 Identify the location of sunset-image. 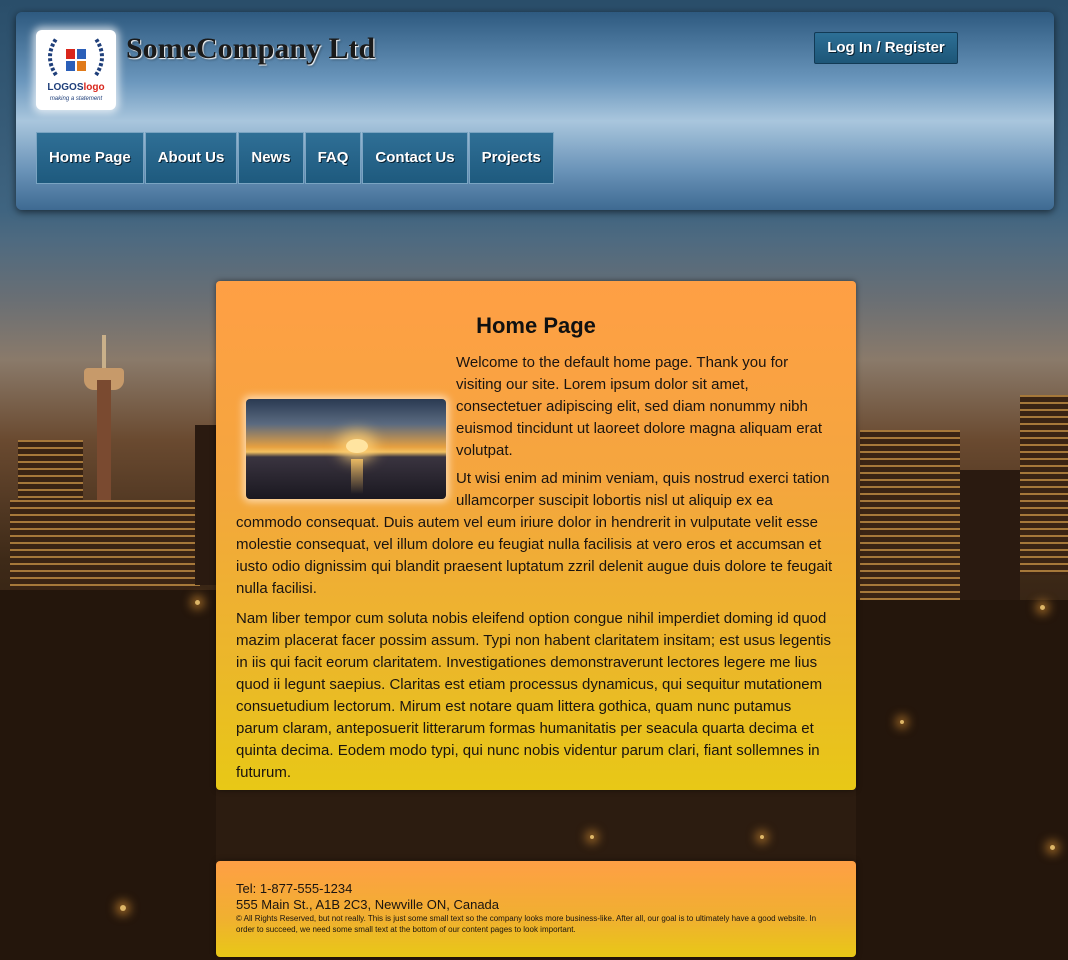
(346, 449).